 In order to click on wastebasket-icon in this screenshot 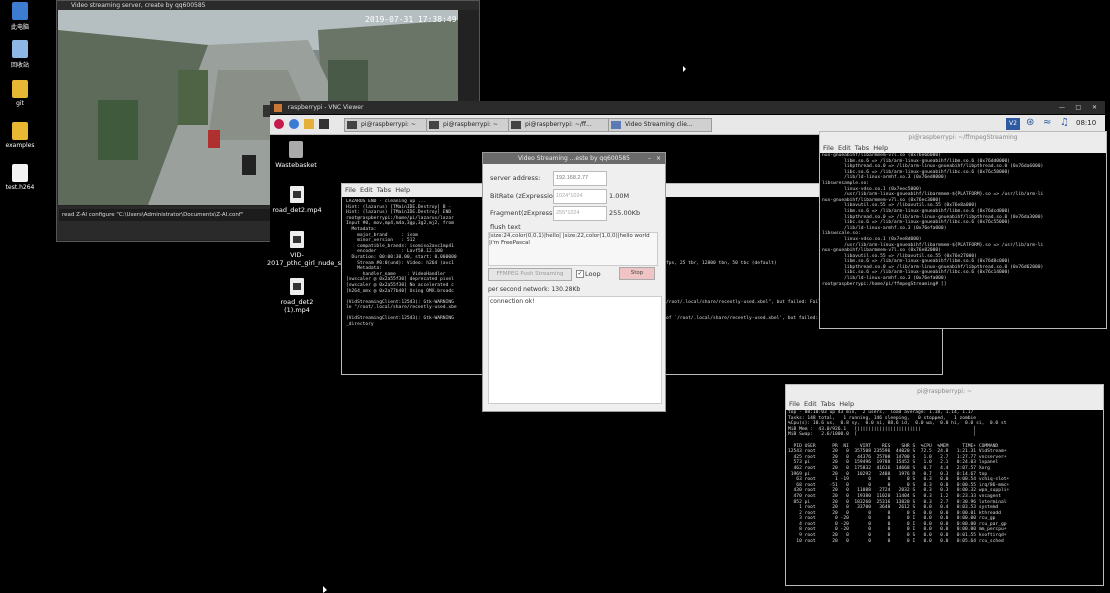, I will do `click(296, 149)`.